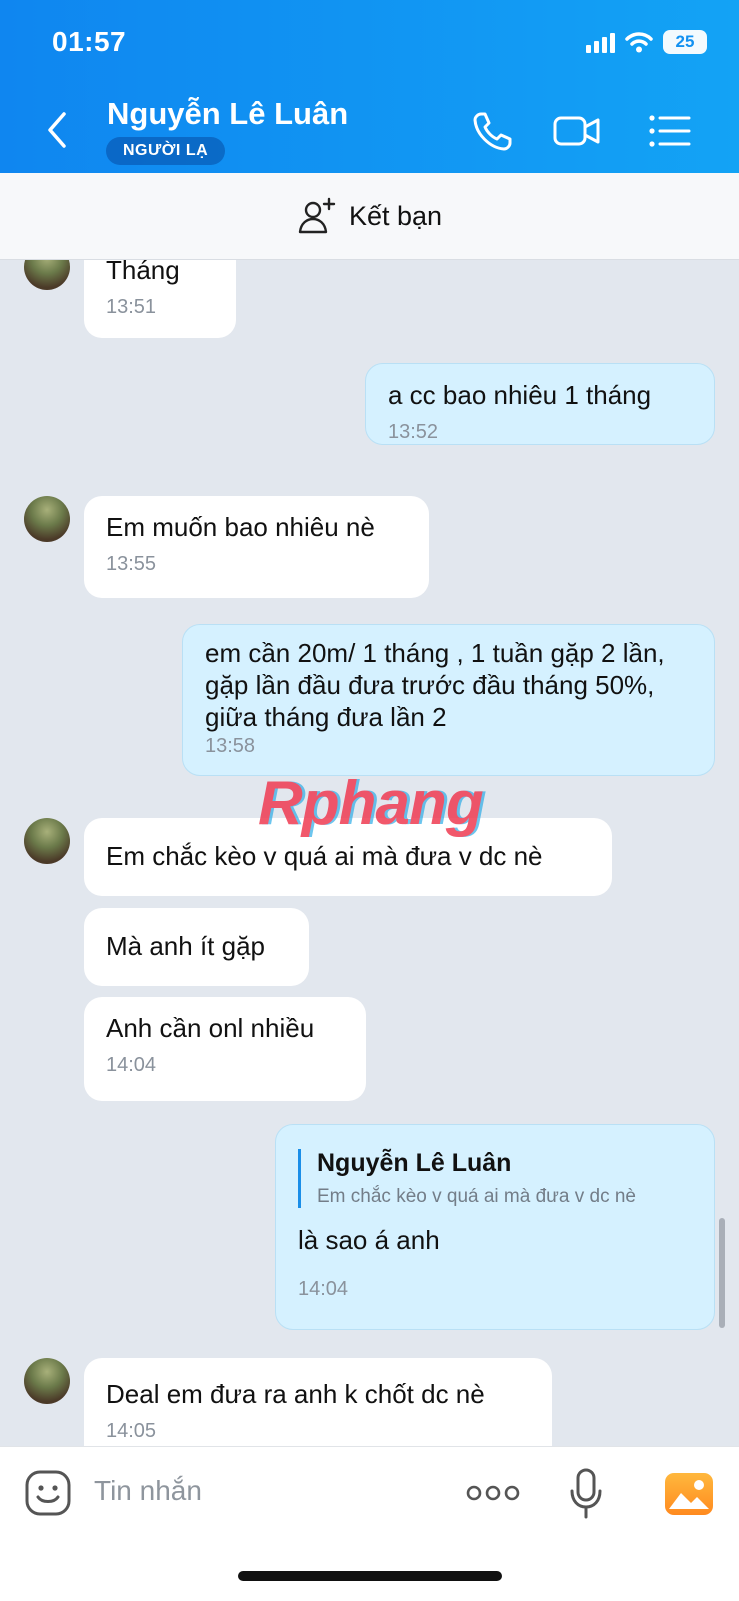 This screenshot has height=1601, width=739. I want to click on sticker-icon, so click(48, 1493).